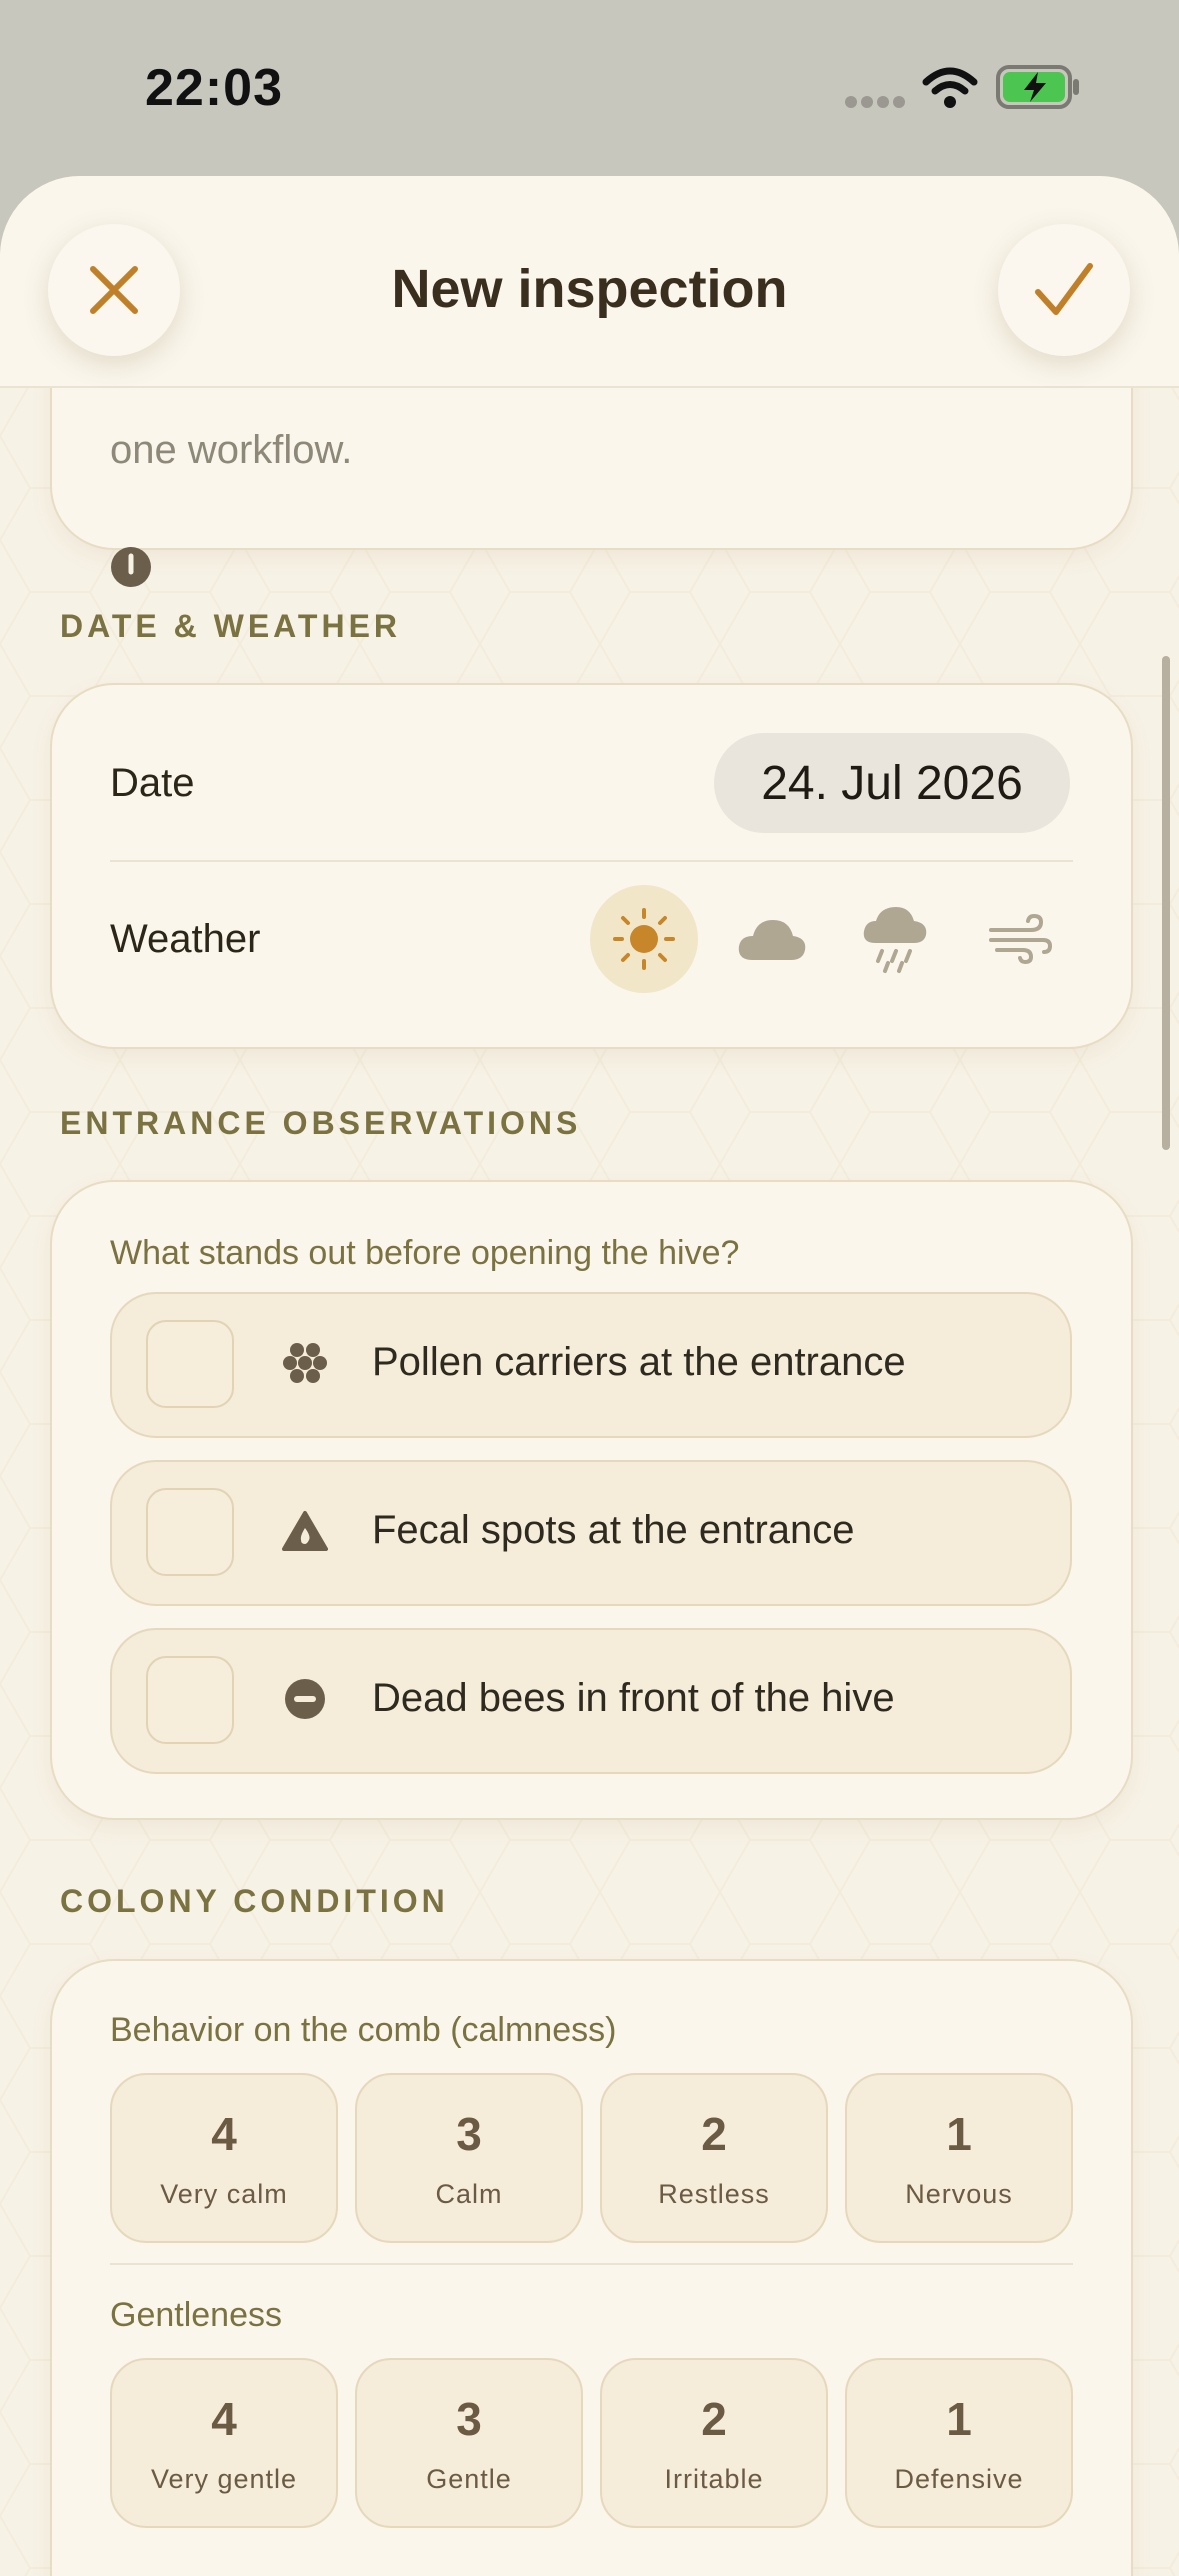 The height and width of the screenshot is (2576, 1179). I want to click on gentleness-option-3: 3 Gentle, so click(469, 2443).